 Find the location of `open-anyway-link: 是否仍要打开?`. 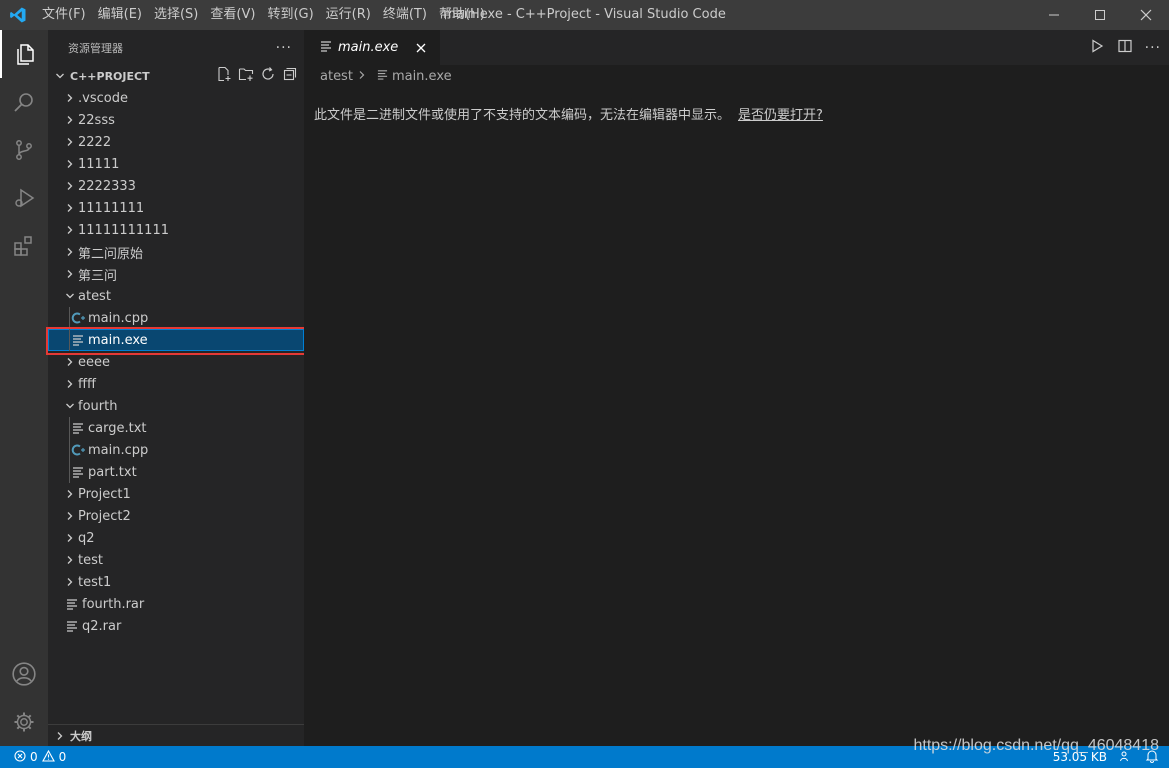

open-anyway-link: 是否仍要打开? is located at coordinates (780, 115).